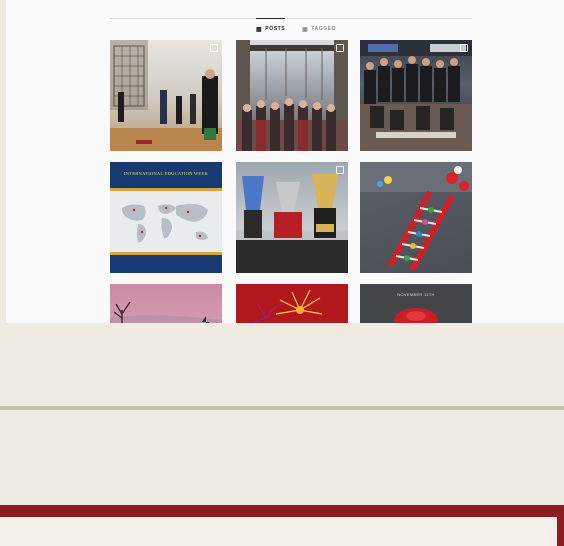 This screenshot has width=564, height=546. I want to click on tab-posts-label: POSTS, so click(275, 29).